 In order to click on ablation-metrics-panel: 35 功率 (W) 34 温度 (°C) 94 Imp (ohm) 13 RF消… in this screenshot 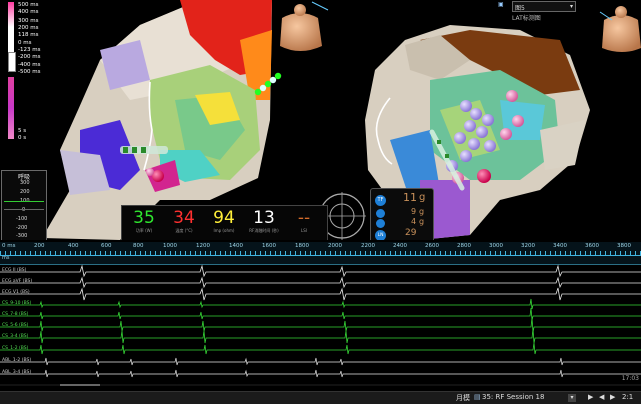, I will do `click(224, 222)`.